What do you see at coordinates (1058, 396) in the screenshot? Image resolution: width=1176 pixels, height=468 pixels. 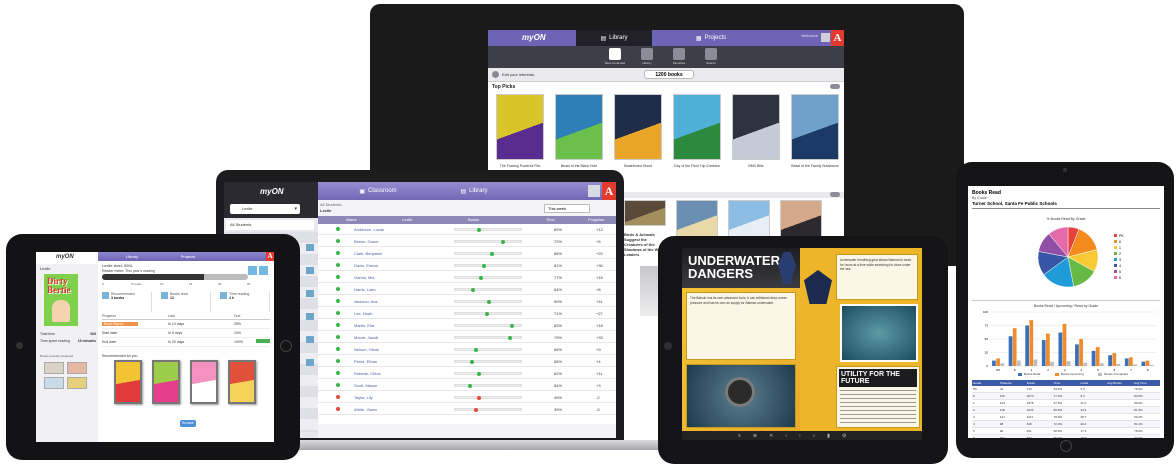 I see `table-cell: 77.9%` at bounding box center [1058, 396].